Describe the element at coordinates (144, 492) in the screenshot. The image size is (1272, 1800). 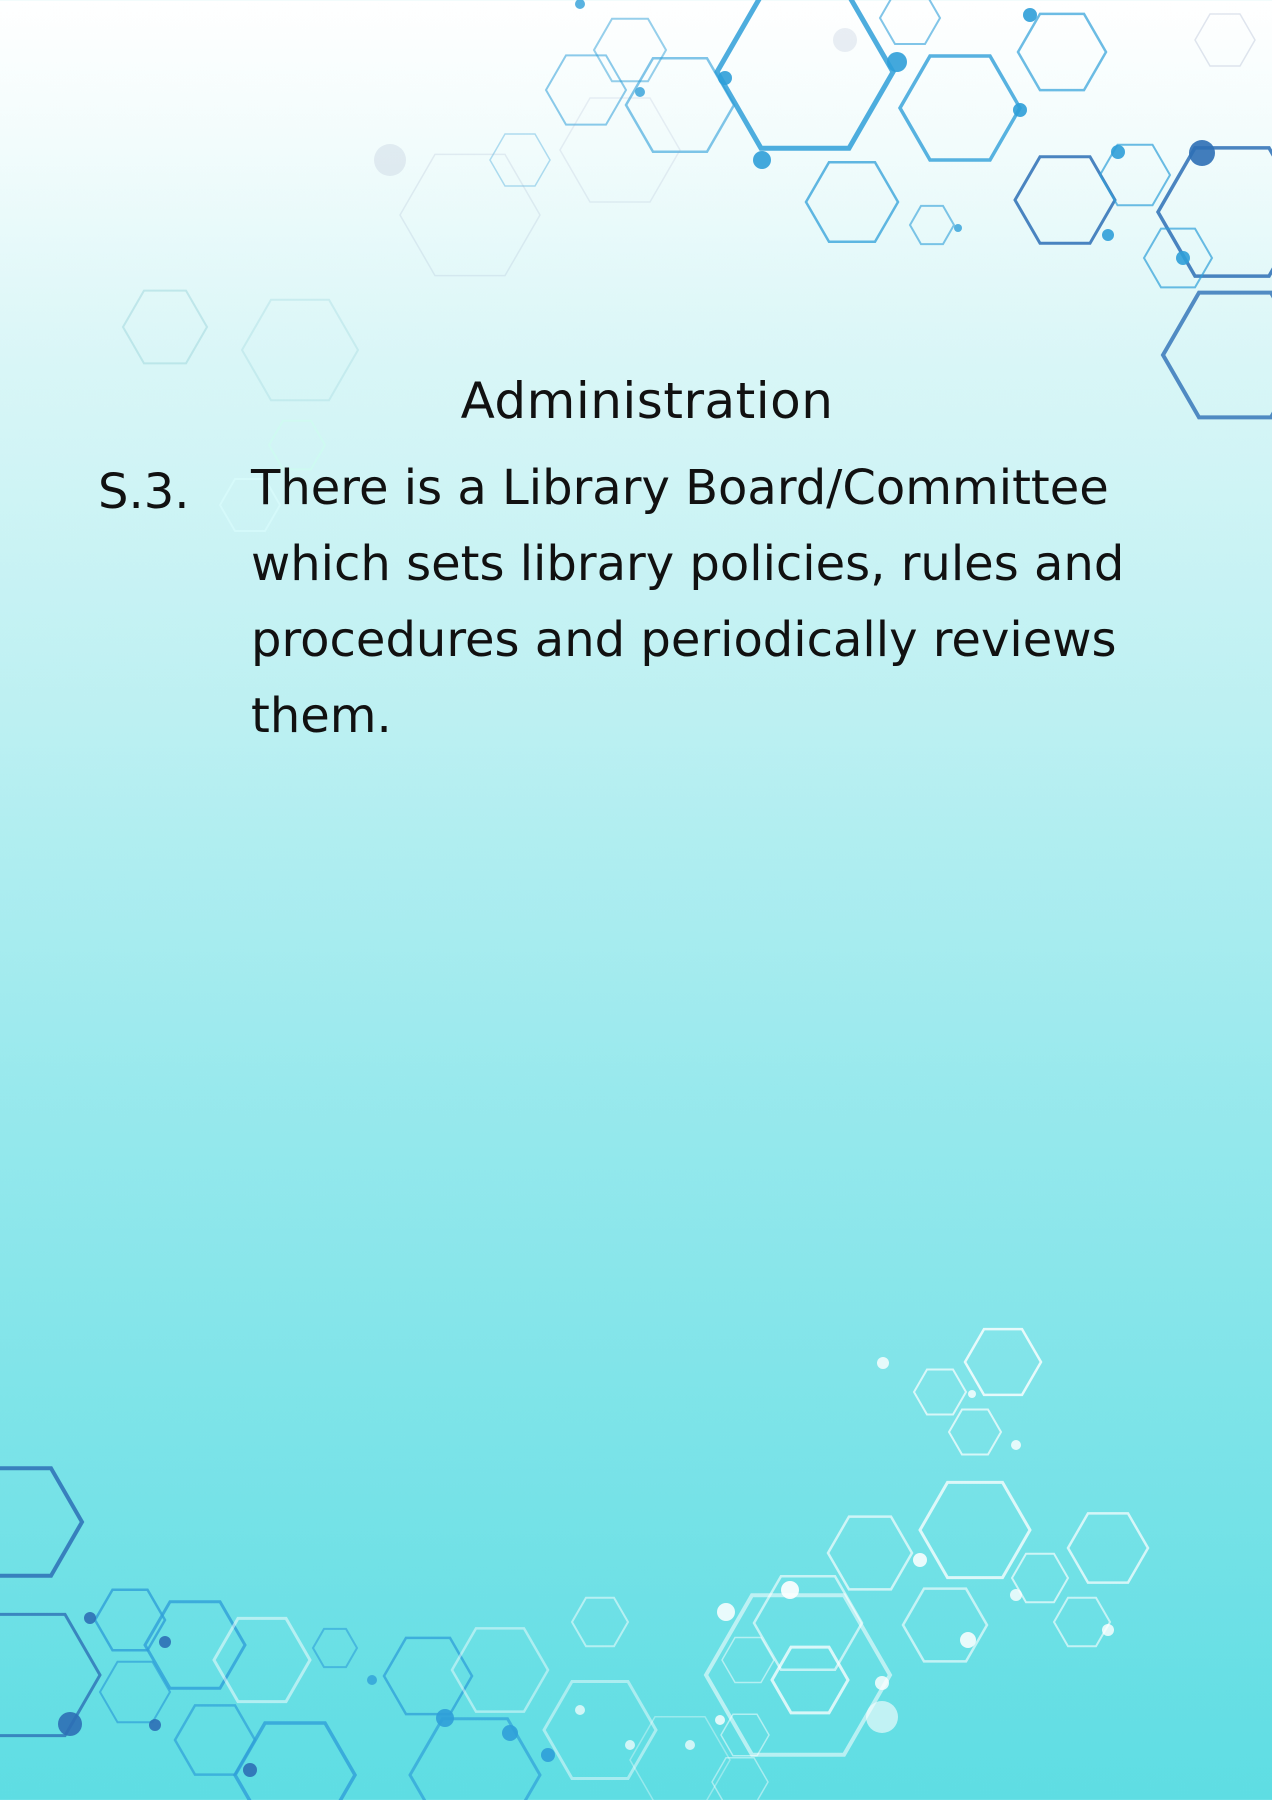
I see `standard-number: S.3.` at that location.